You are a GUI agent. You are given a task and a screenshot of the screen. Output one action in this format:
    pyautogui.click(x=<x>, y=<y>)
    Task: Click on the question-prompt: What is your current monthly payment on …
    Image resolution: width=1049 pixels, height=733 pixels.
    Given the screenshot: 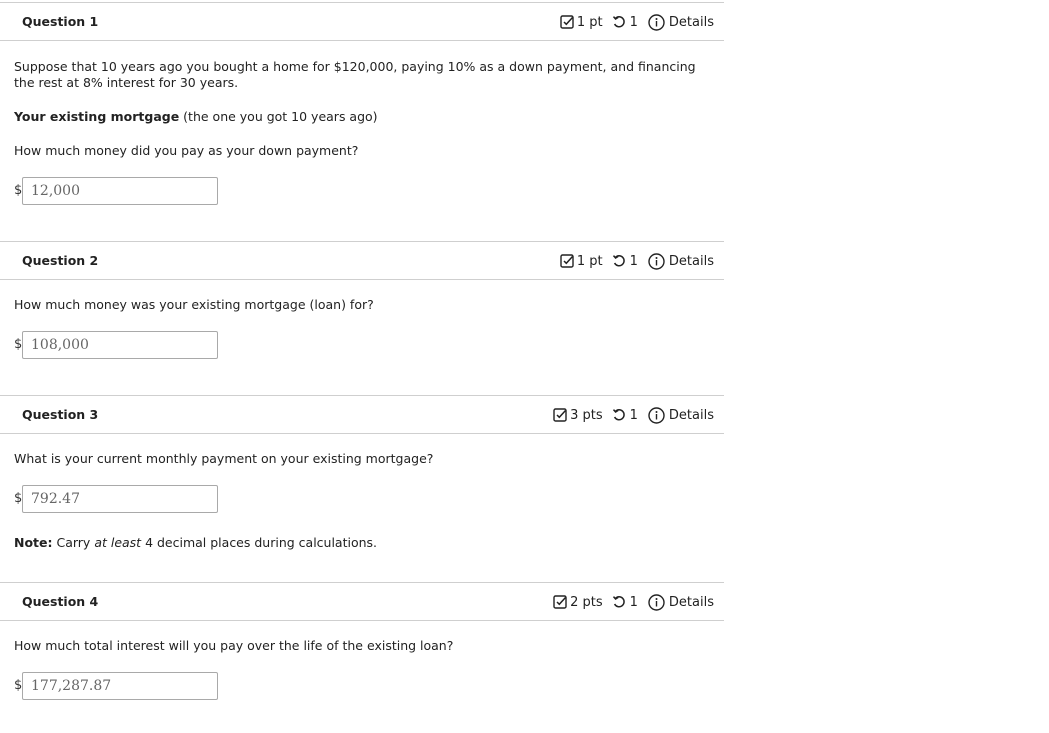 What is the action you would take?
    pyautogui.click(x=224, y=458)
    